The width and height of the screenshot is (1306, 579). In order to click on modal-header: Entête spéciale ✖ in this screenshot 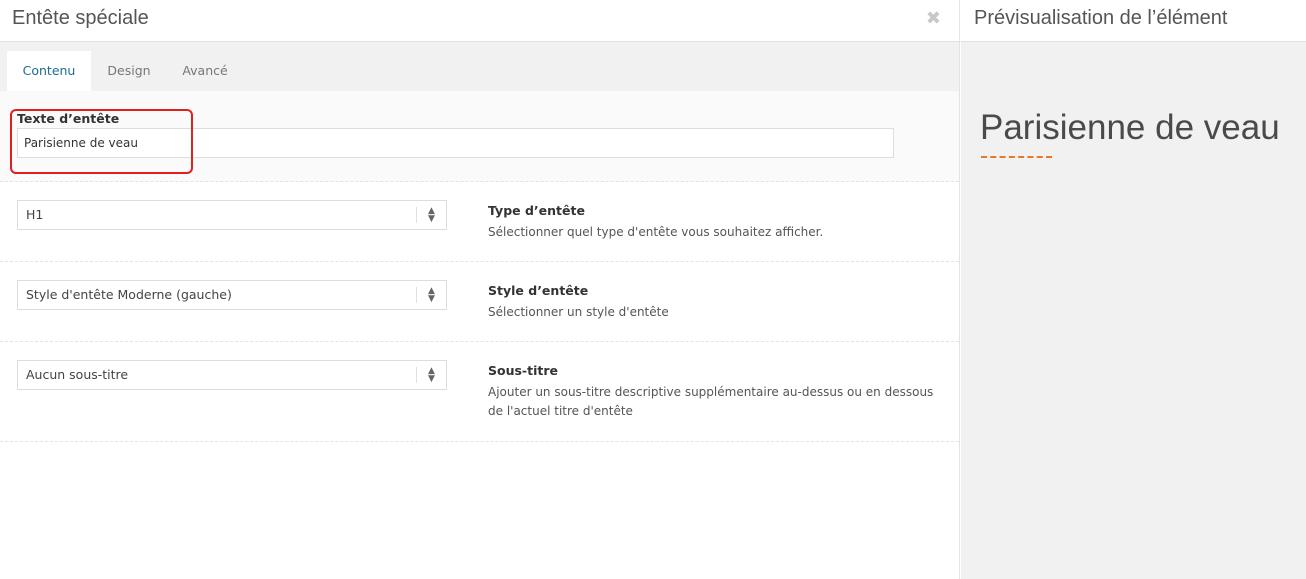, I will do `click(479, 21)`.